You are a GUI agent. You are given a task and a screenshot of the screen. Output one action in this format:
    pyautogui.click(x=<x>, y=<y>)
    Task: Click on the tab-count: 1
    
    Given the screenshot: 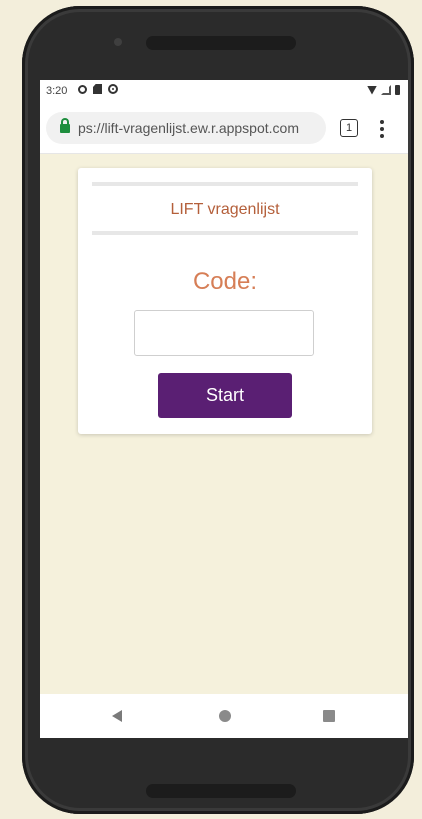 What is the action you would take?
    pyautogui.click(x=349, y=128)
    